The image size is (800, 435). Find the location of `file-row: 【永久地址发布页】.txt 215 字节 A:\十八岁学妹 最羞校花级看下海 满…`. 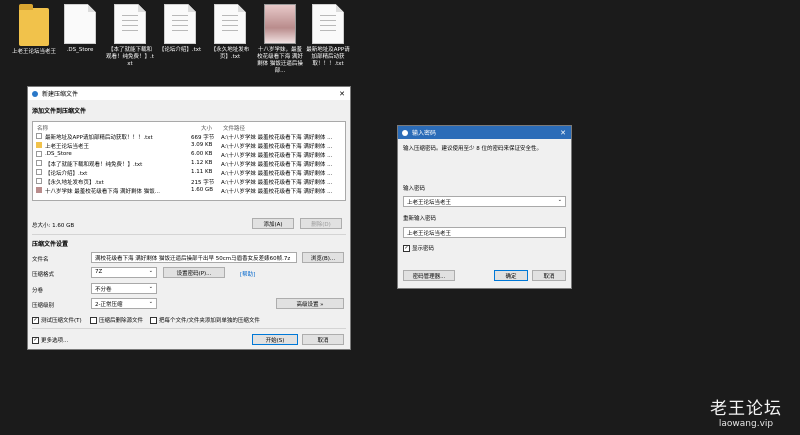

file-row: 【永久地址发布页】.txt 215 字节 A:\十八岁学妹 最羞校花级看下海 满… is located at coordinates (189, 181).